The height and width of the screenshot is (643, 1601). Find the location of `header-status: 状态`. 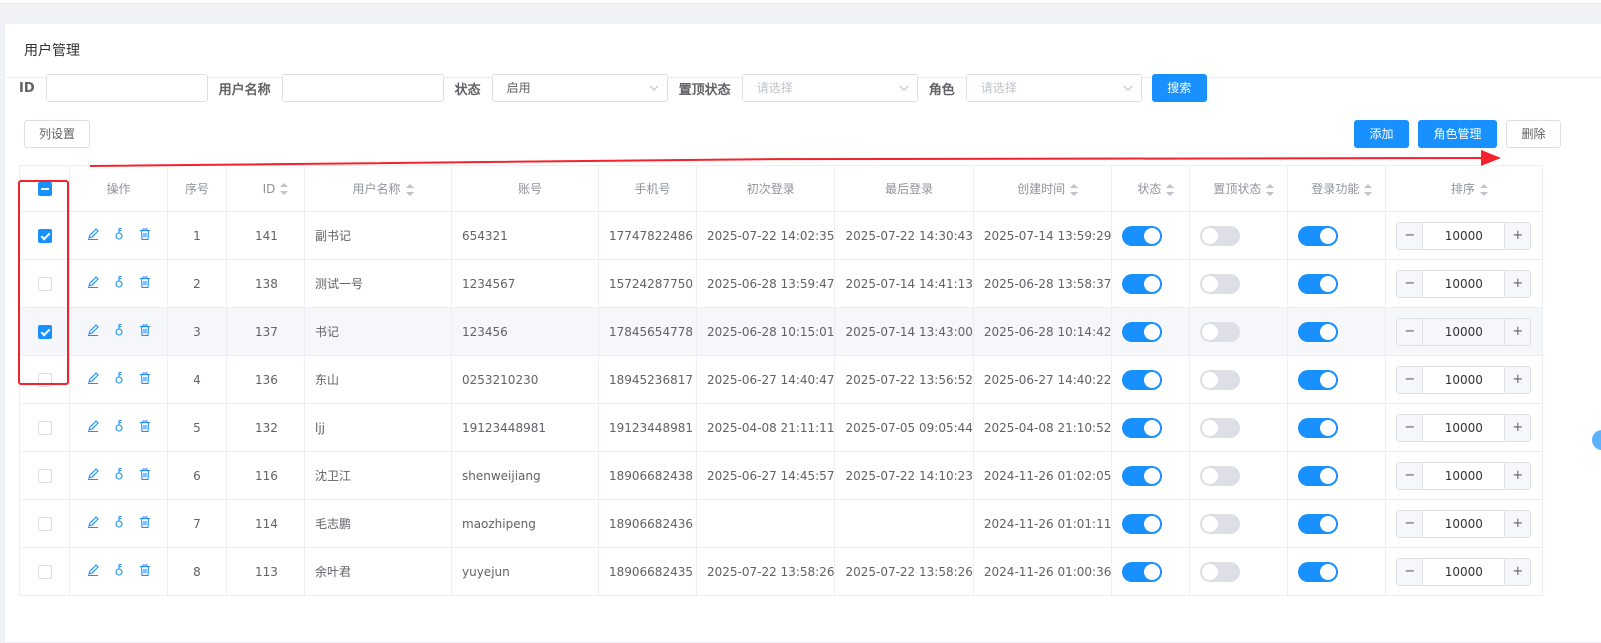

header-status: 状态 is located at coordinates (1151, 188).